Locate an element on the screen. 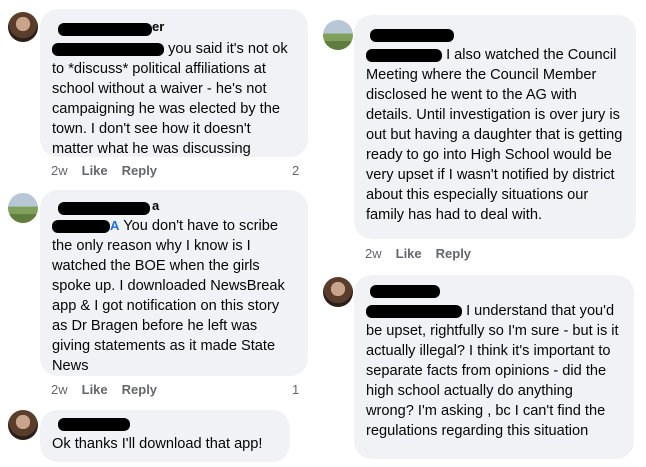 This screenshot has width=646, height=467. comment-text: Ok thanks I'll download that app! is located at coordinates (165, 444).